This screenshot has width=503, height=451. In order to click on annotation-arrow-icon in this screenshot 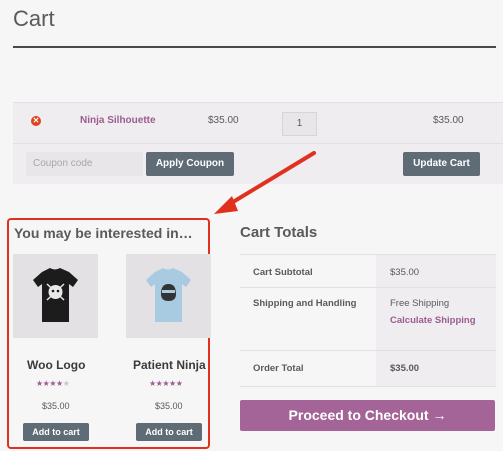, I will do `click(265, 182)`.